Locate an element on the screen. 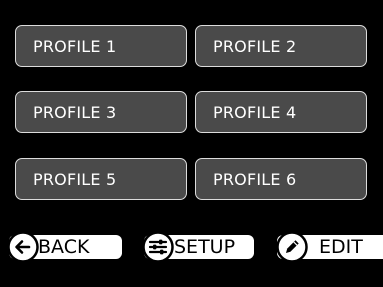 The width and height of the screenshot is (383, 287). arrow-left-circle-icon is located at coordinates (23, 247).